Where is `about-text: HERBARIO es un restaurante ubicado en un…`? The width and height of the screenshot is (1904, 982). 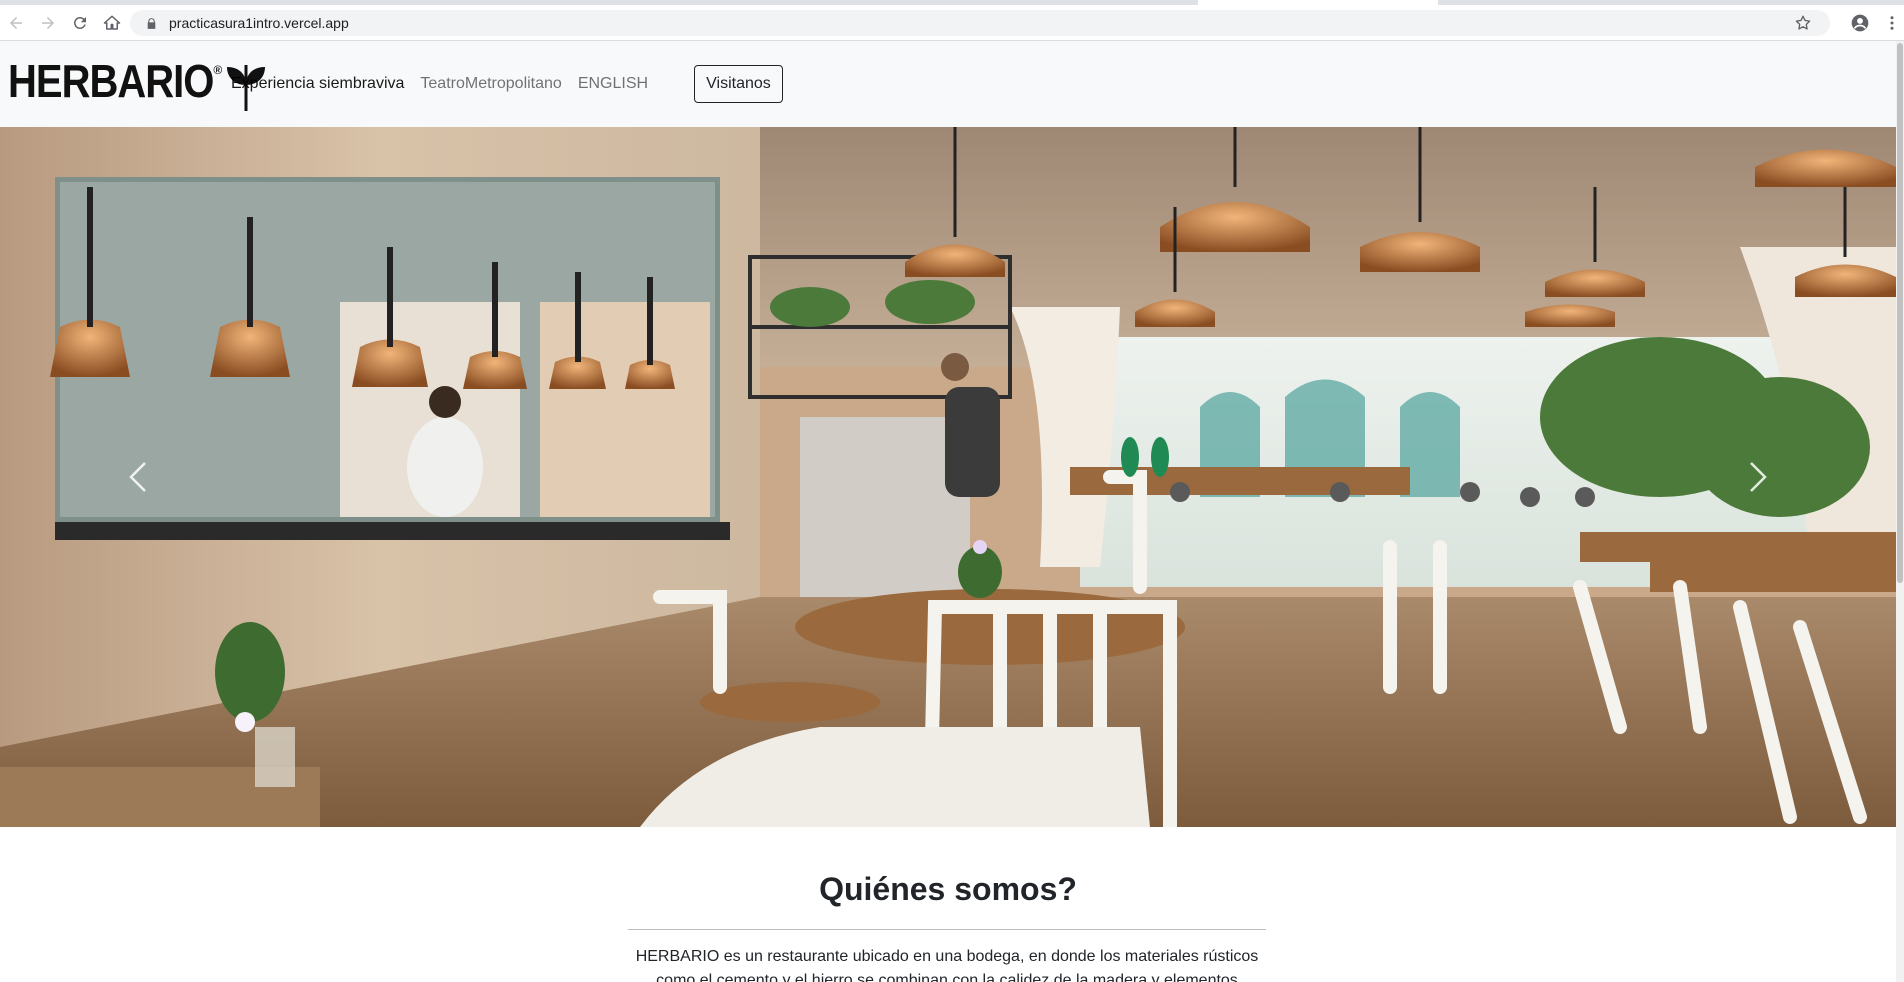 about-text: HERBARIO es un restaurante ubicado en un… is located at coordinates (947, 963).